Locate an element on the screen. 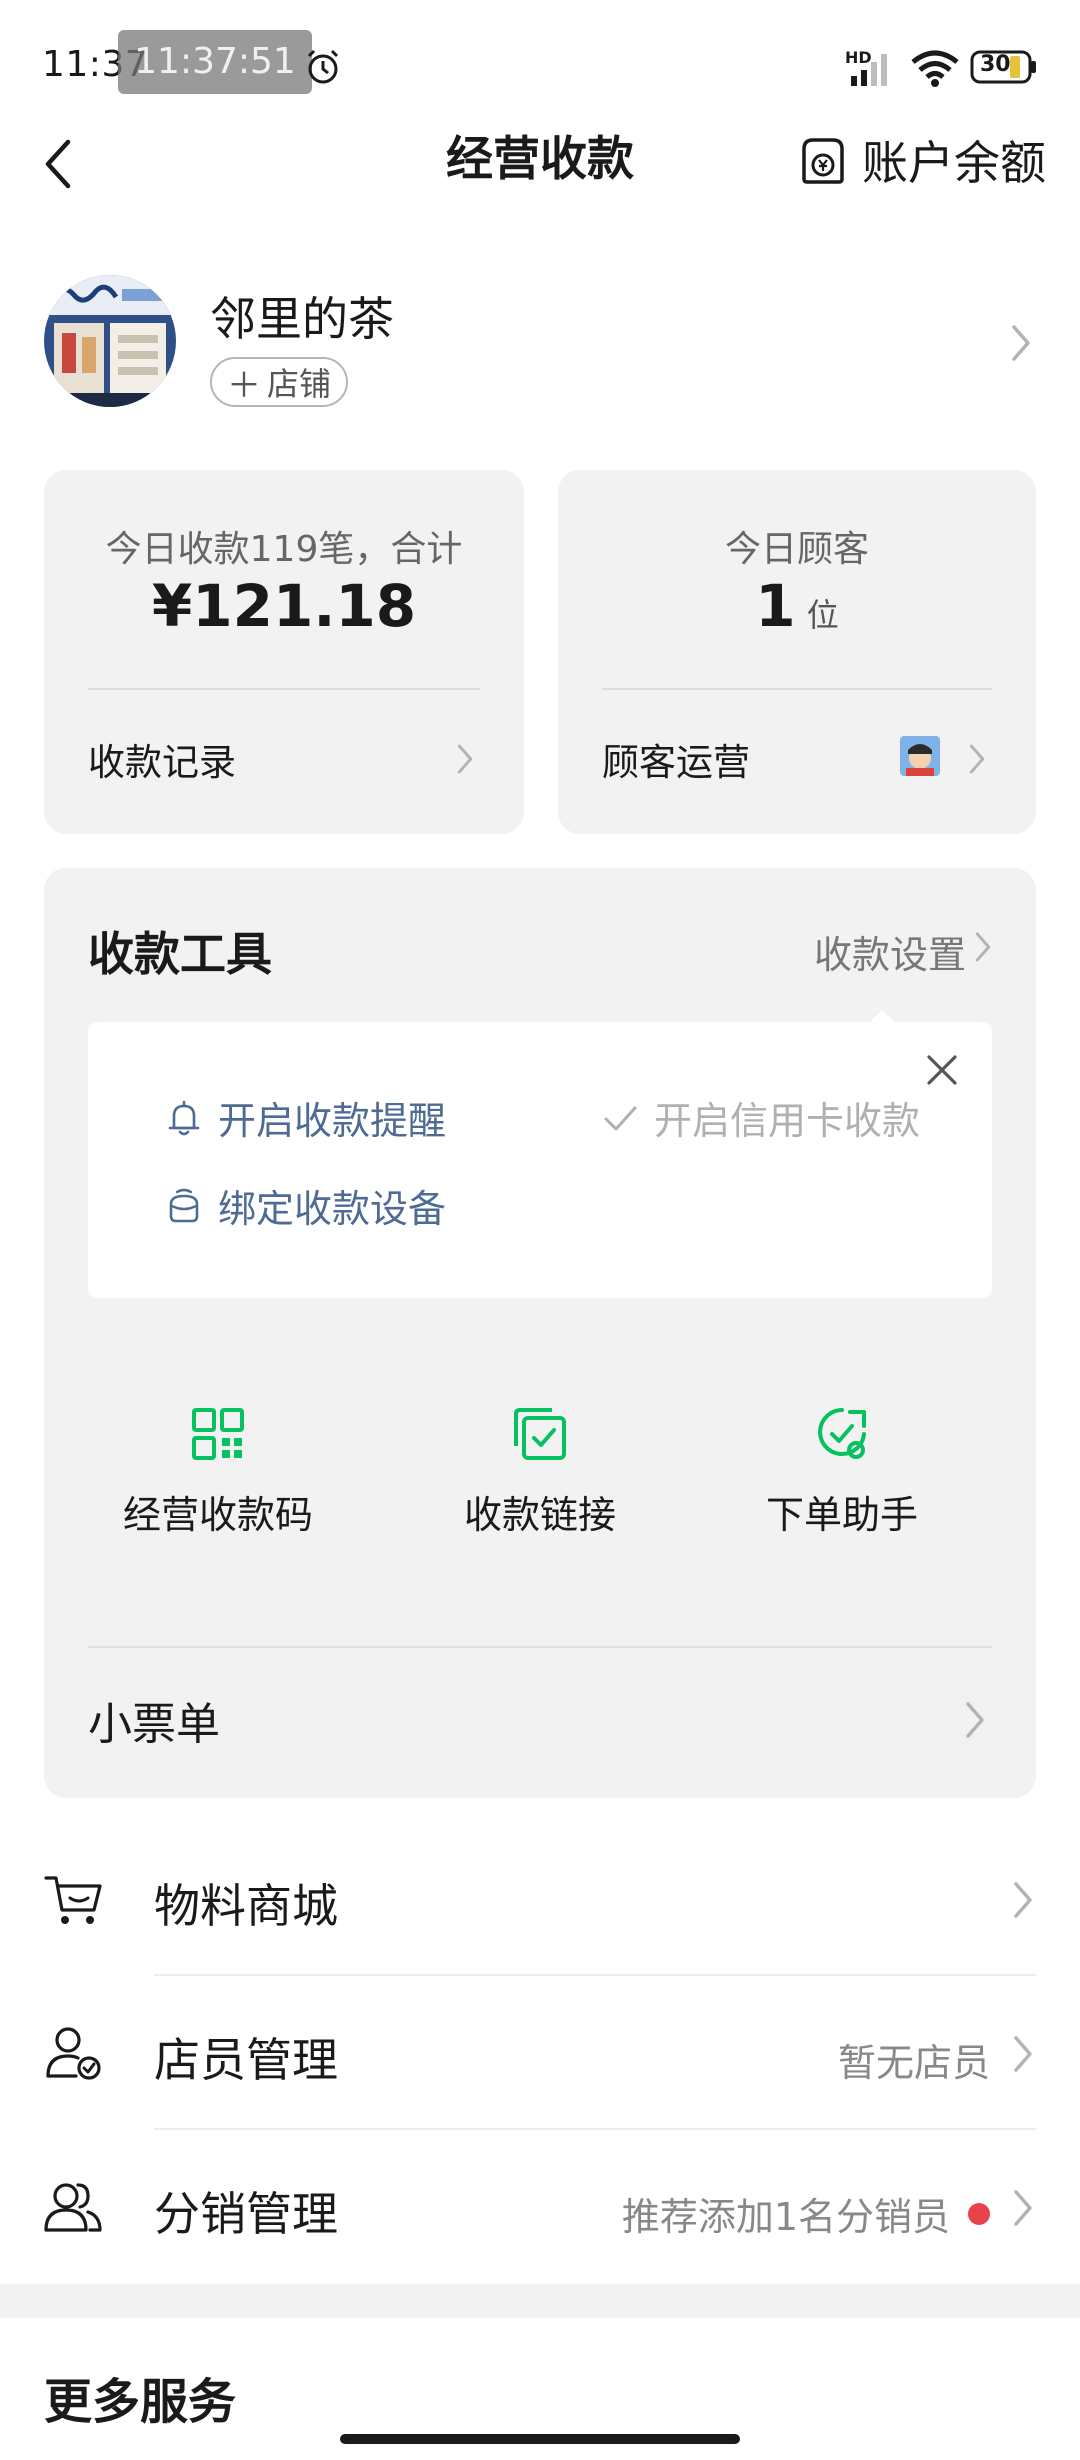 This screenshot has width=1080, height=2460. bind-payment-device-label: 绑定收款设备 is located at coordinates (332, 1209).